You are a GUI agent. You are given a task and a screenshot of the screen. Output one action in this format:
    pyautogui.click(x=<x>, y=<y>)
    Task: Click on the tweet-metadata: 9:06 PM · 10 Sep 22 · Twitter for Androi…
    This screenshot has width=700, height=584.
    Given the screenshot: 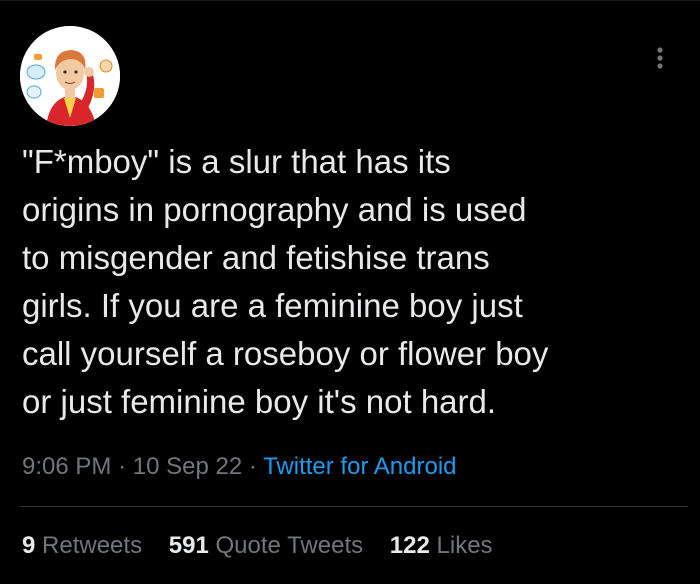 What is the action you would take?
    pyautogui.click(x=239, y=467)
    